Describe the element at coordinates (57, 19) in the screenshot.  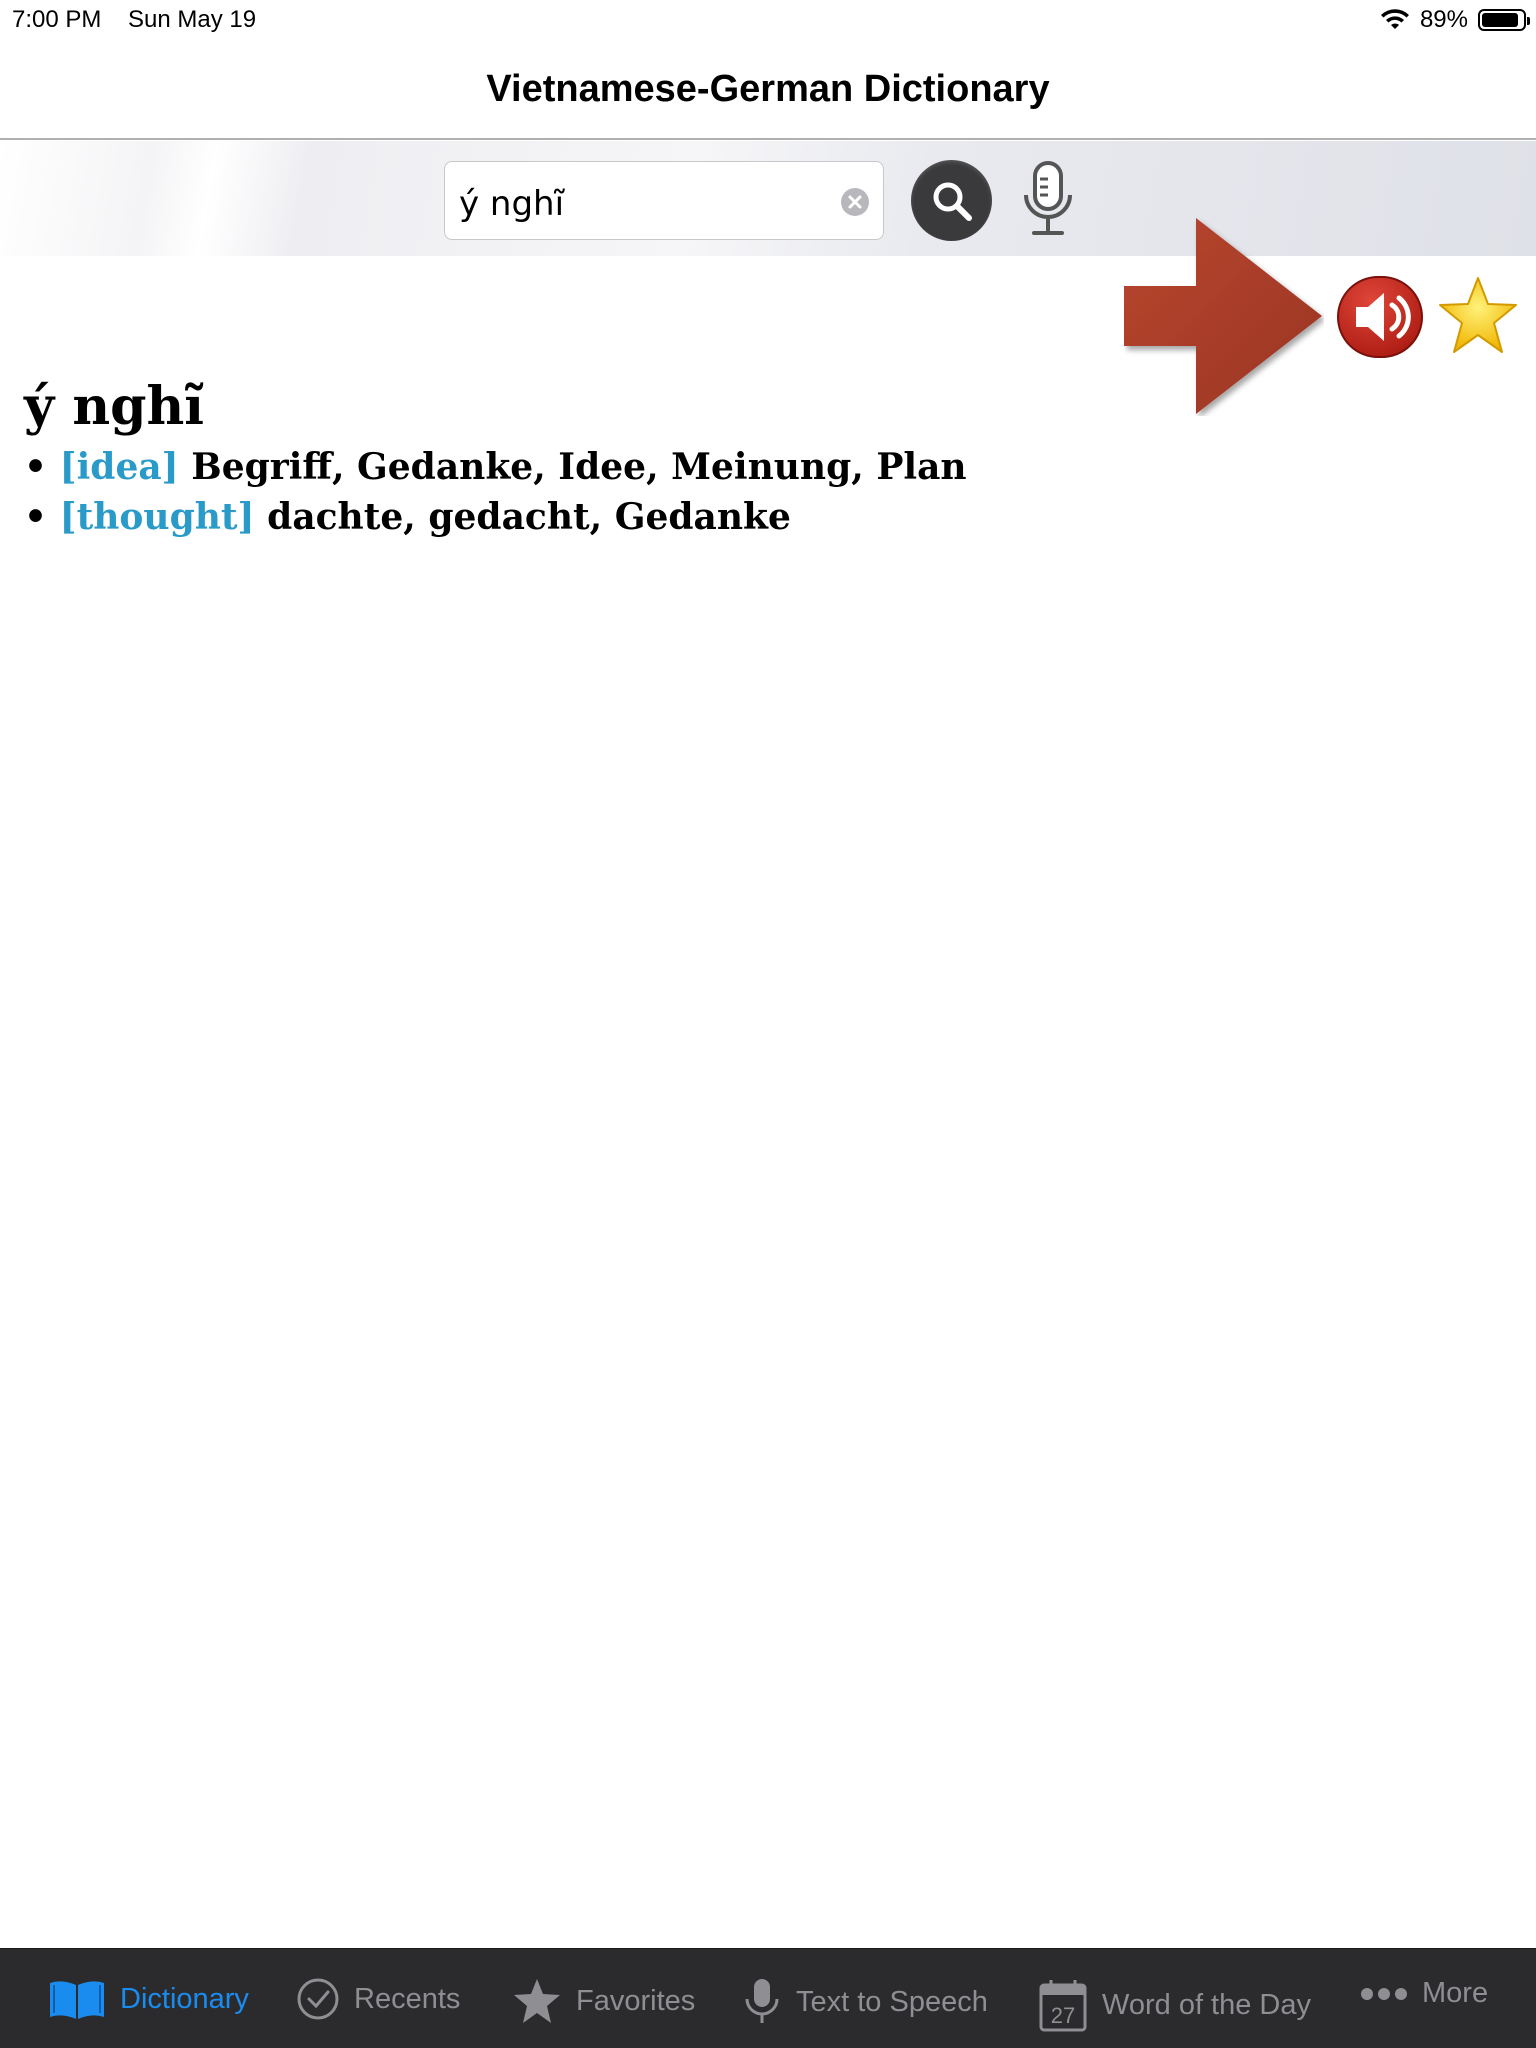
I see `status-time: 7:00 PM` at that location.